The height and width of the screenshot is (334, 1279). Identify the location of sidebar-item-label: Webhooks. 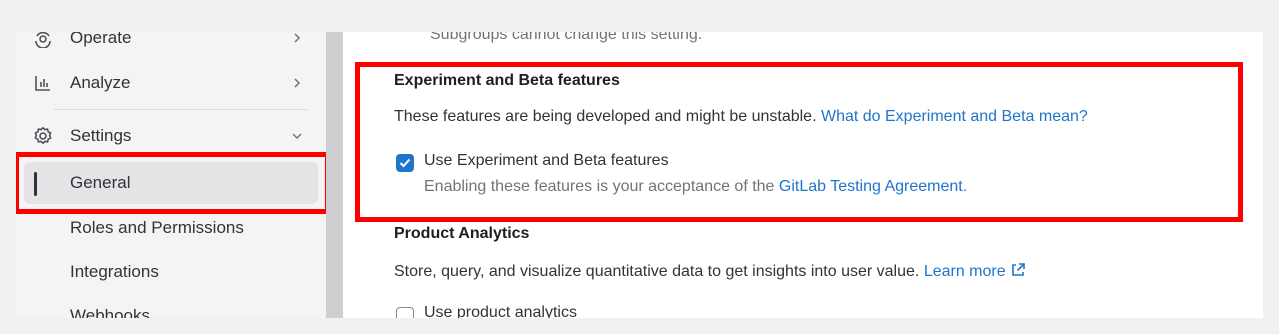
(110, 312).